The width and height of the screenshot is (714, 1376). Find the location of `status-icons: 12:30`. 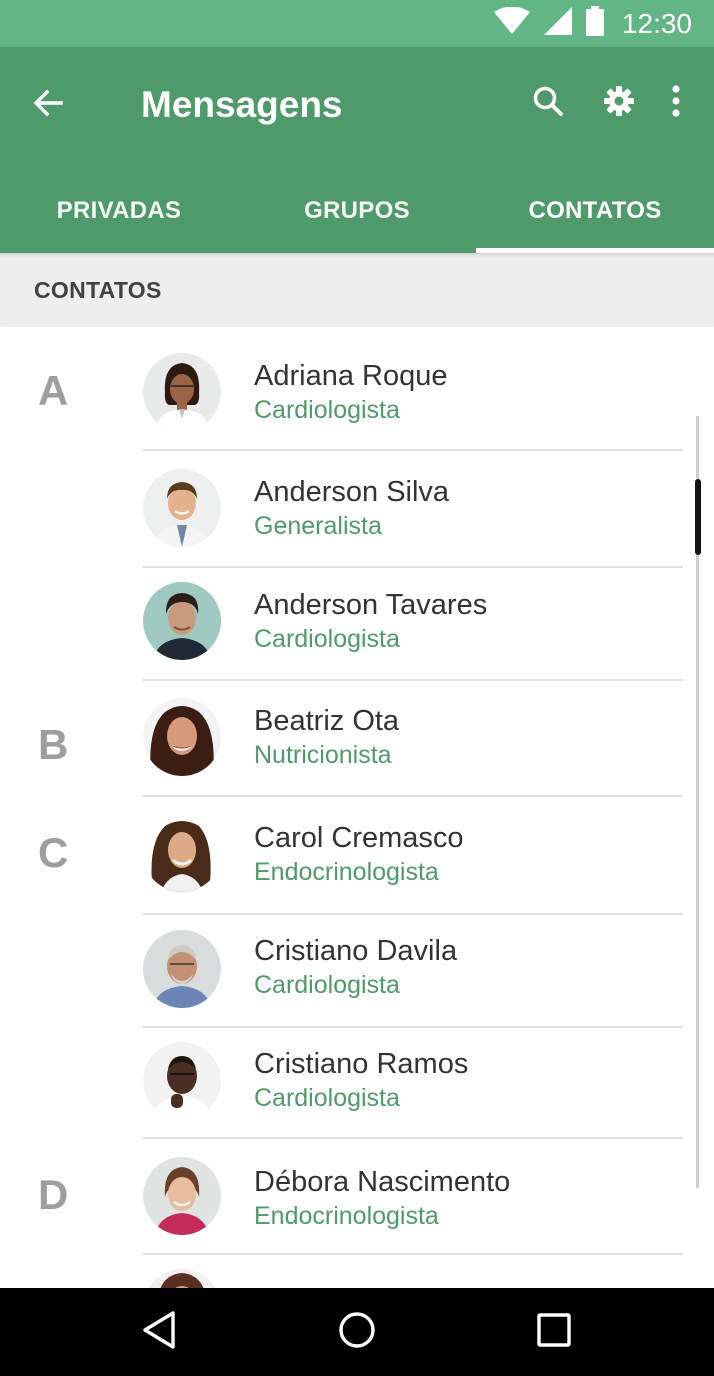

status-icons: 12:30 is located at coordinates (592, 23).